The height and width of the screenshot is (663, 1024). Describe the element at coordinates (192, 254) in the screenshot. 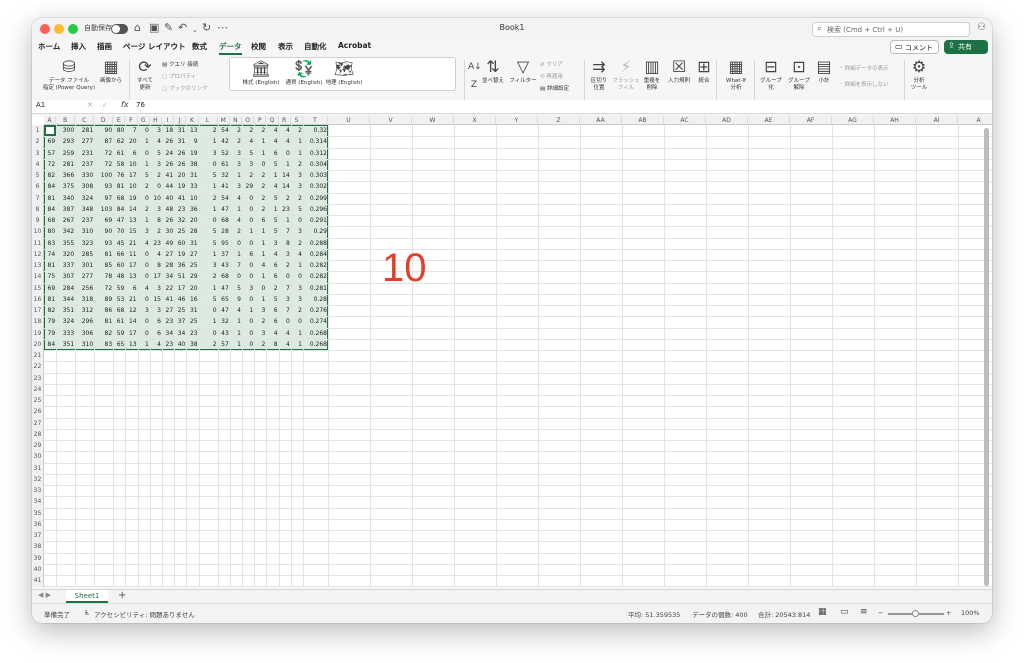

I see `table-cell: 27` at that location.